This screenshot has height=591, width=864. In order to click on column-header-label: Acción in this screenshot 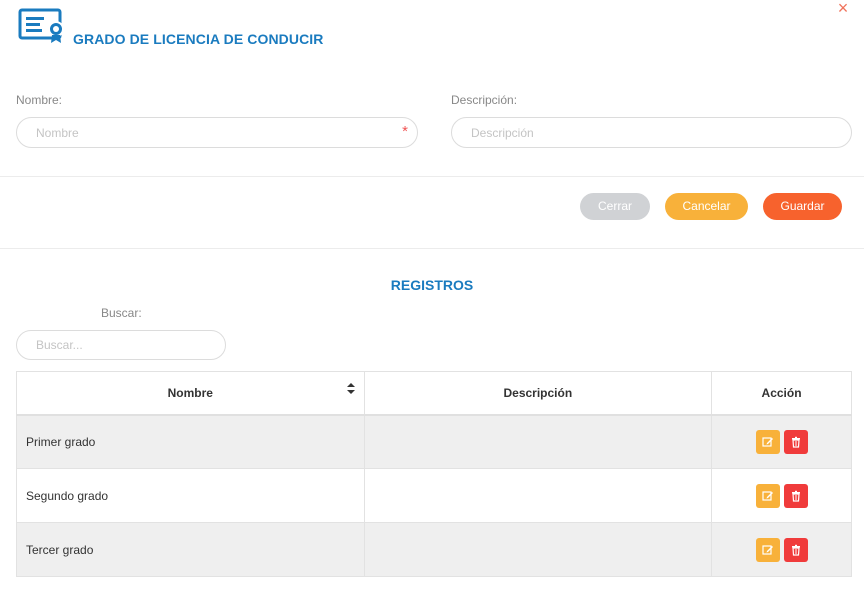, I will do `click(781, 392)`.